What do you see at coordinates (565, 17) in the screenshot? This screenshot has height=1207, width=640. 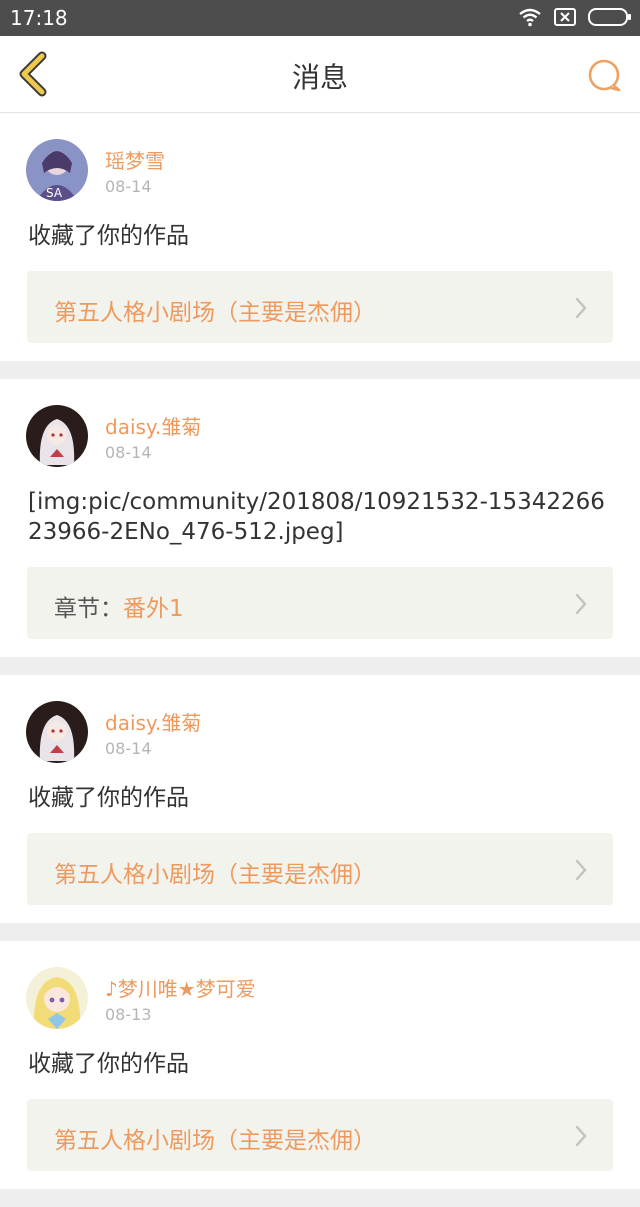 I see `sim-none-icon` at bounding box center [565, 17].